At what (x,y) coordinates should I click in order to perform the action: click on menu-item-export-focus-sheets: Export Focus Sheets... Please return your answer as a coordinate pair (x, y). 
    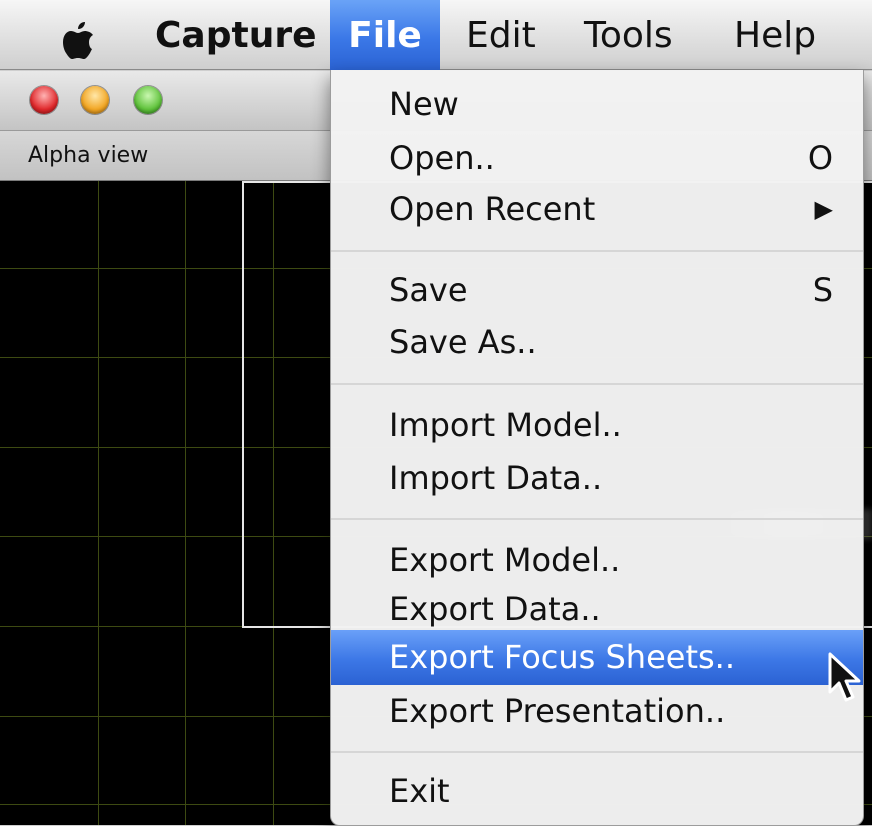
    Looking at the image, I should click on (597, 657).